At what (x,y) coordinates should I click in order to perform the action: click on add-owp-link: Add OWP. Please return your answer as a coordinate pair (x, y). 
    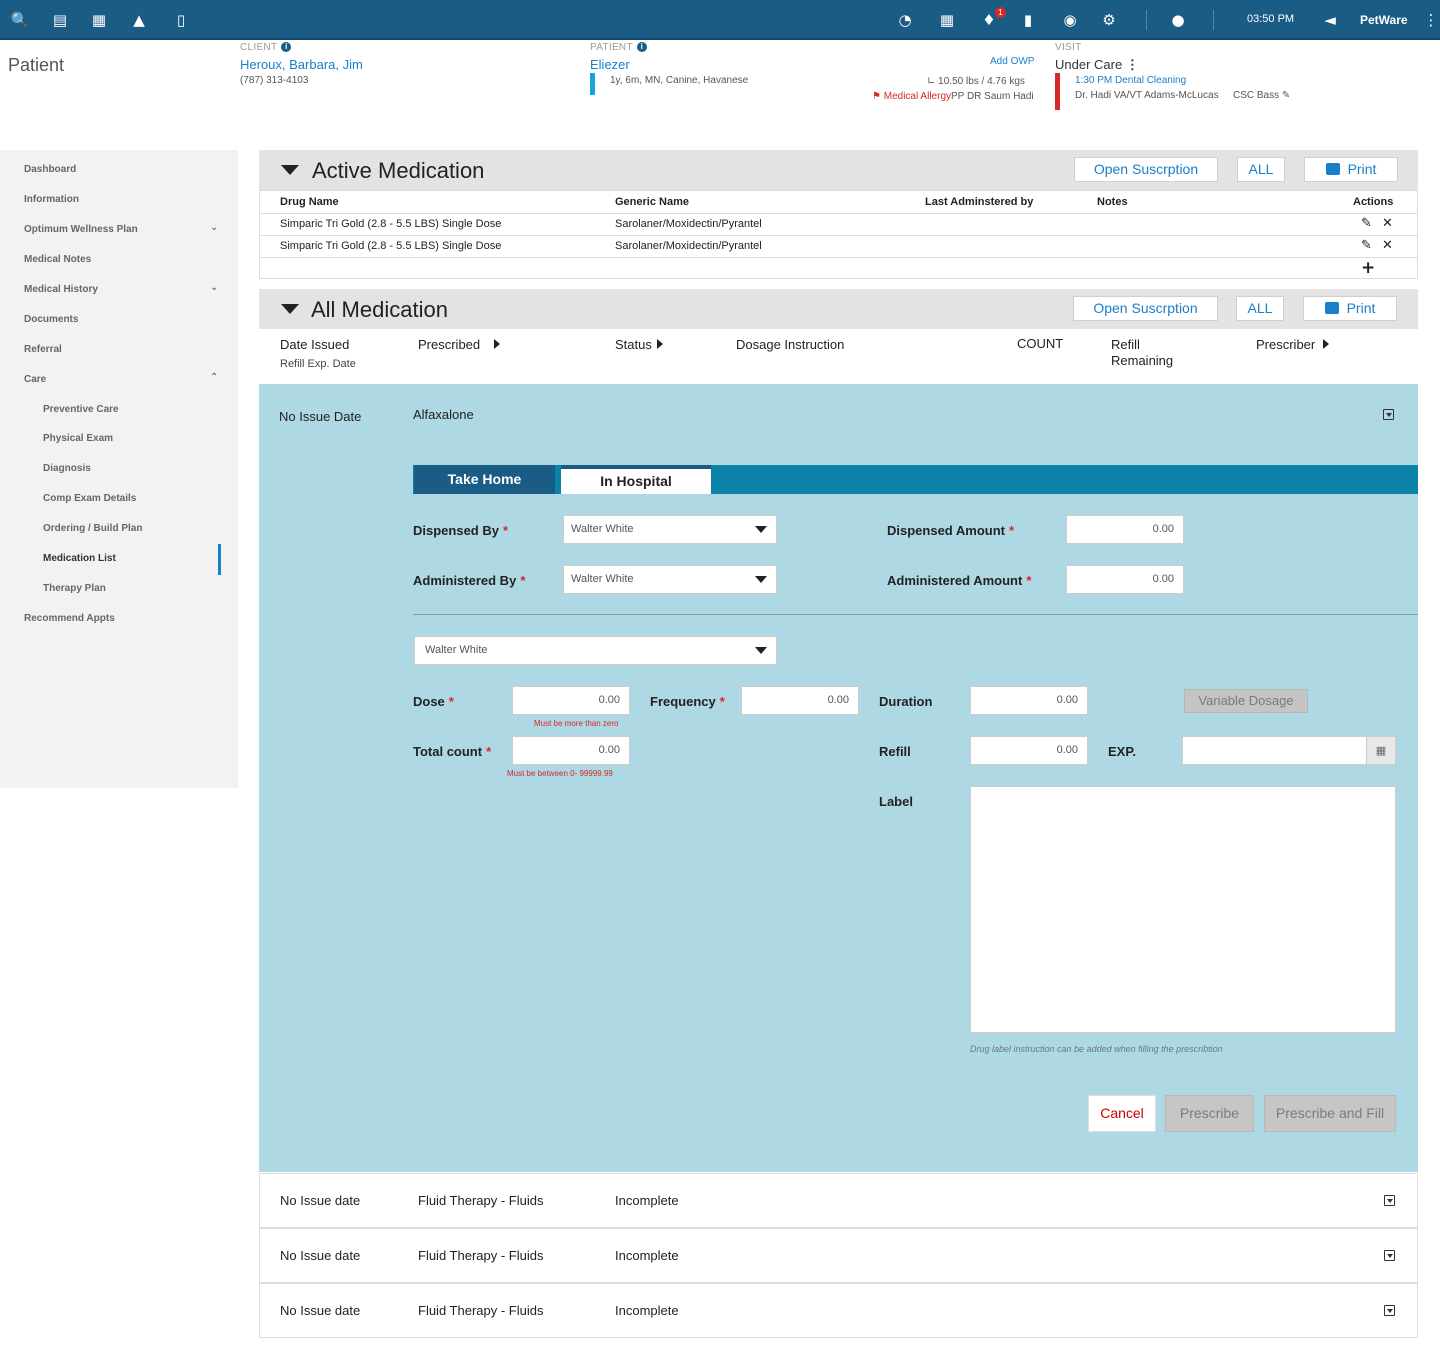
    Looking at the image, I should click on (1012, 61).